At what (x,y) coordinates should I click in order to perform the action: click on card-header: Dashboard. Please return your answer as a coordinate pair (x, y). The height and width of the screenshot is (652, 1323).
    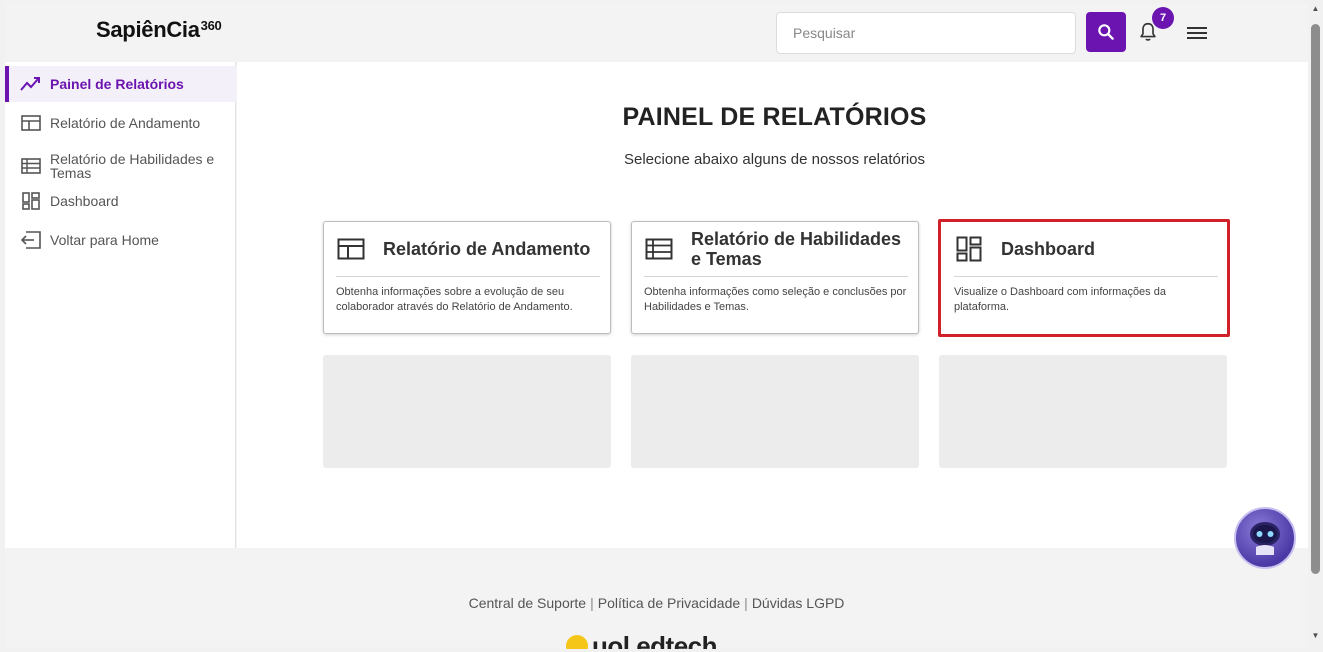
    Looking at the image, I should click on (1086, 249).